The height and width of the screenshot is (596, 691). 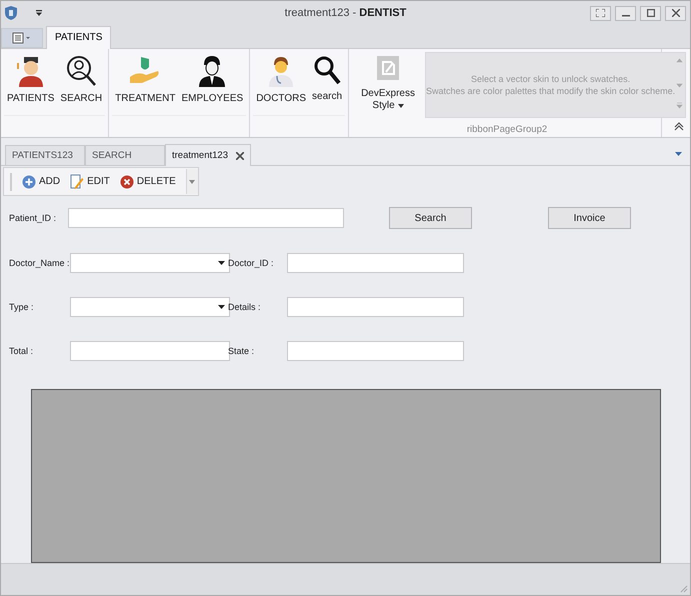 What do you see at coordinates (21, 351) in the screenshot?
I see `field-label: Total :` at bounding box center [21, 351].